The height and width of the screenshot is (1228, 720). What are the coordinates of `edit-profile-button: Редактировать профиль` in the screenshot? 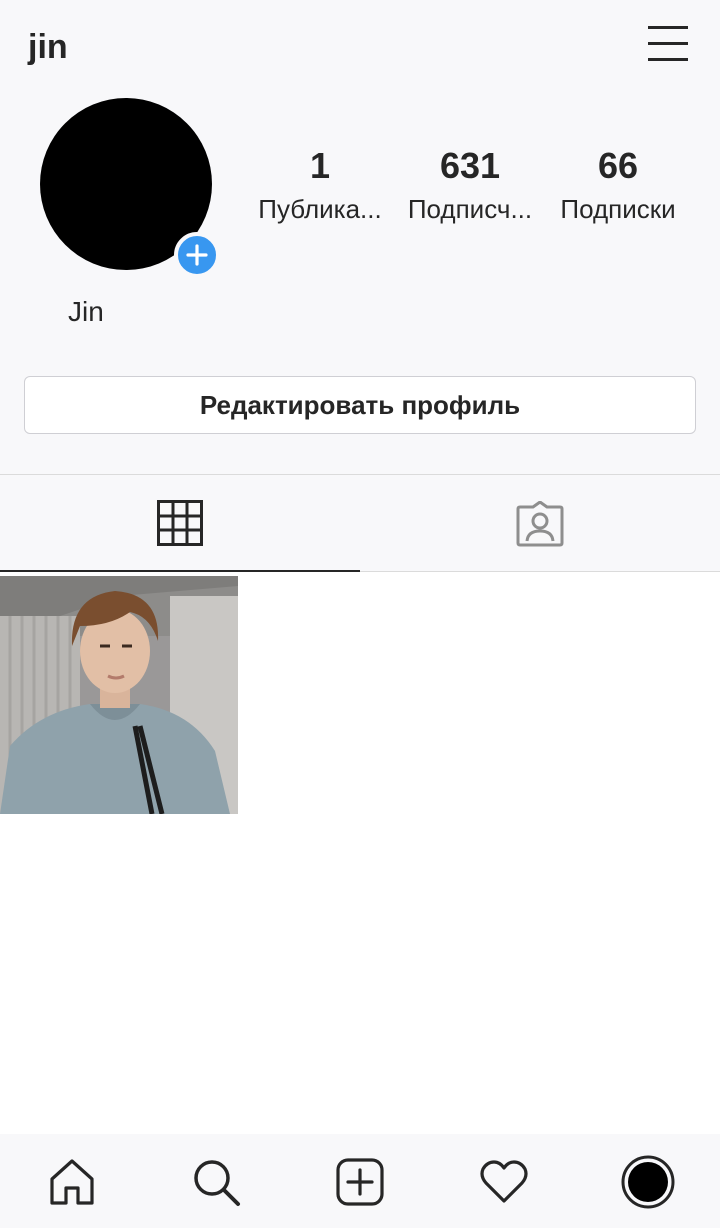 It's located at (360, 405).